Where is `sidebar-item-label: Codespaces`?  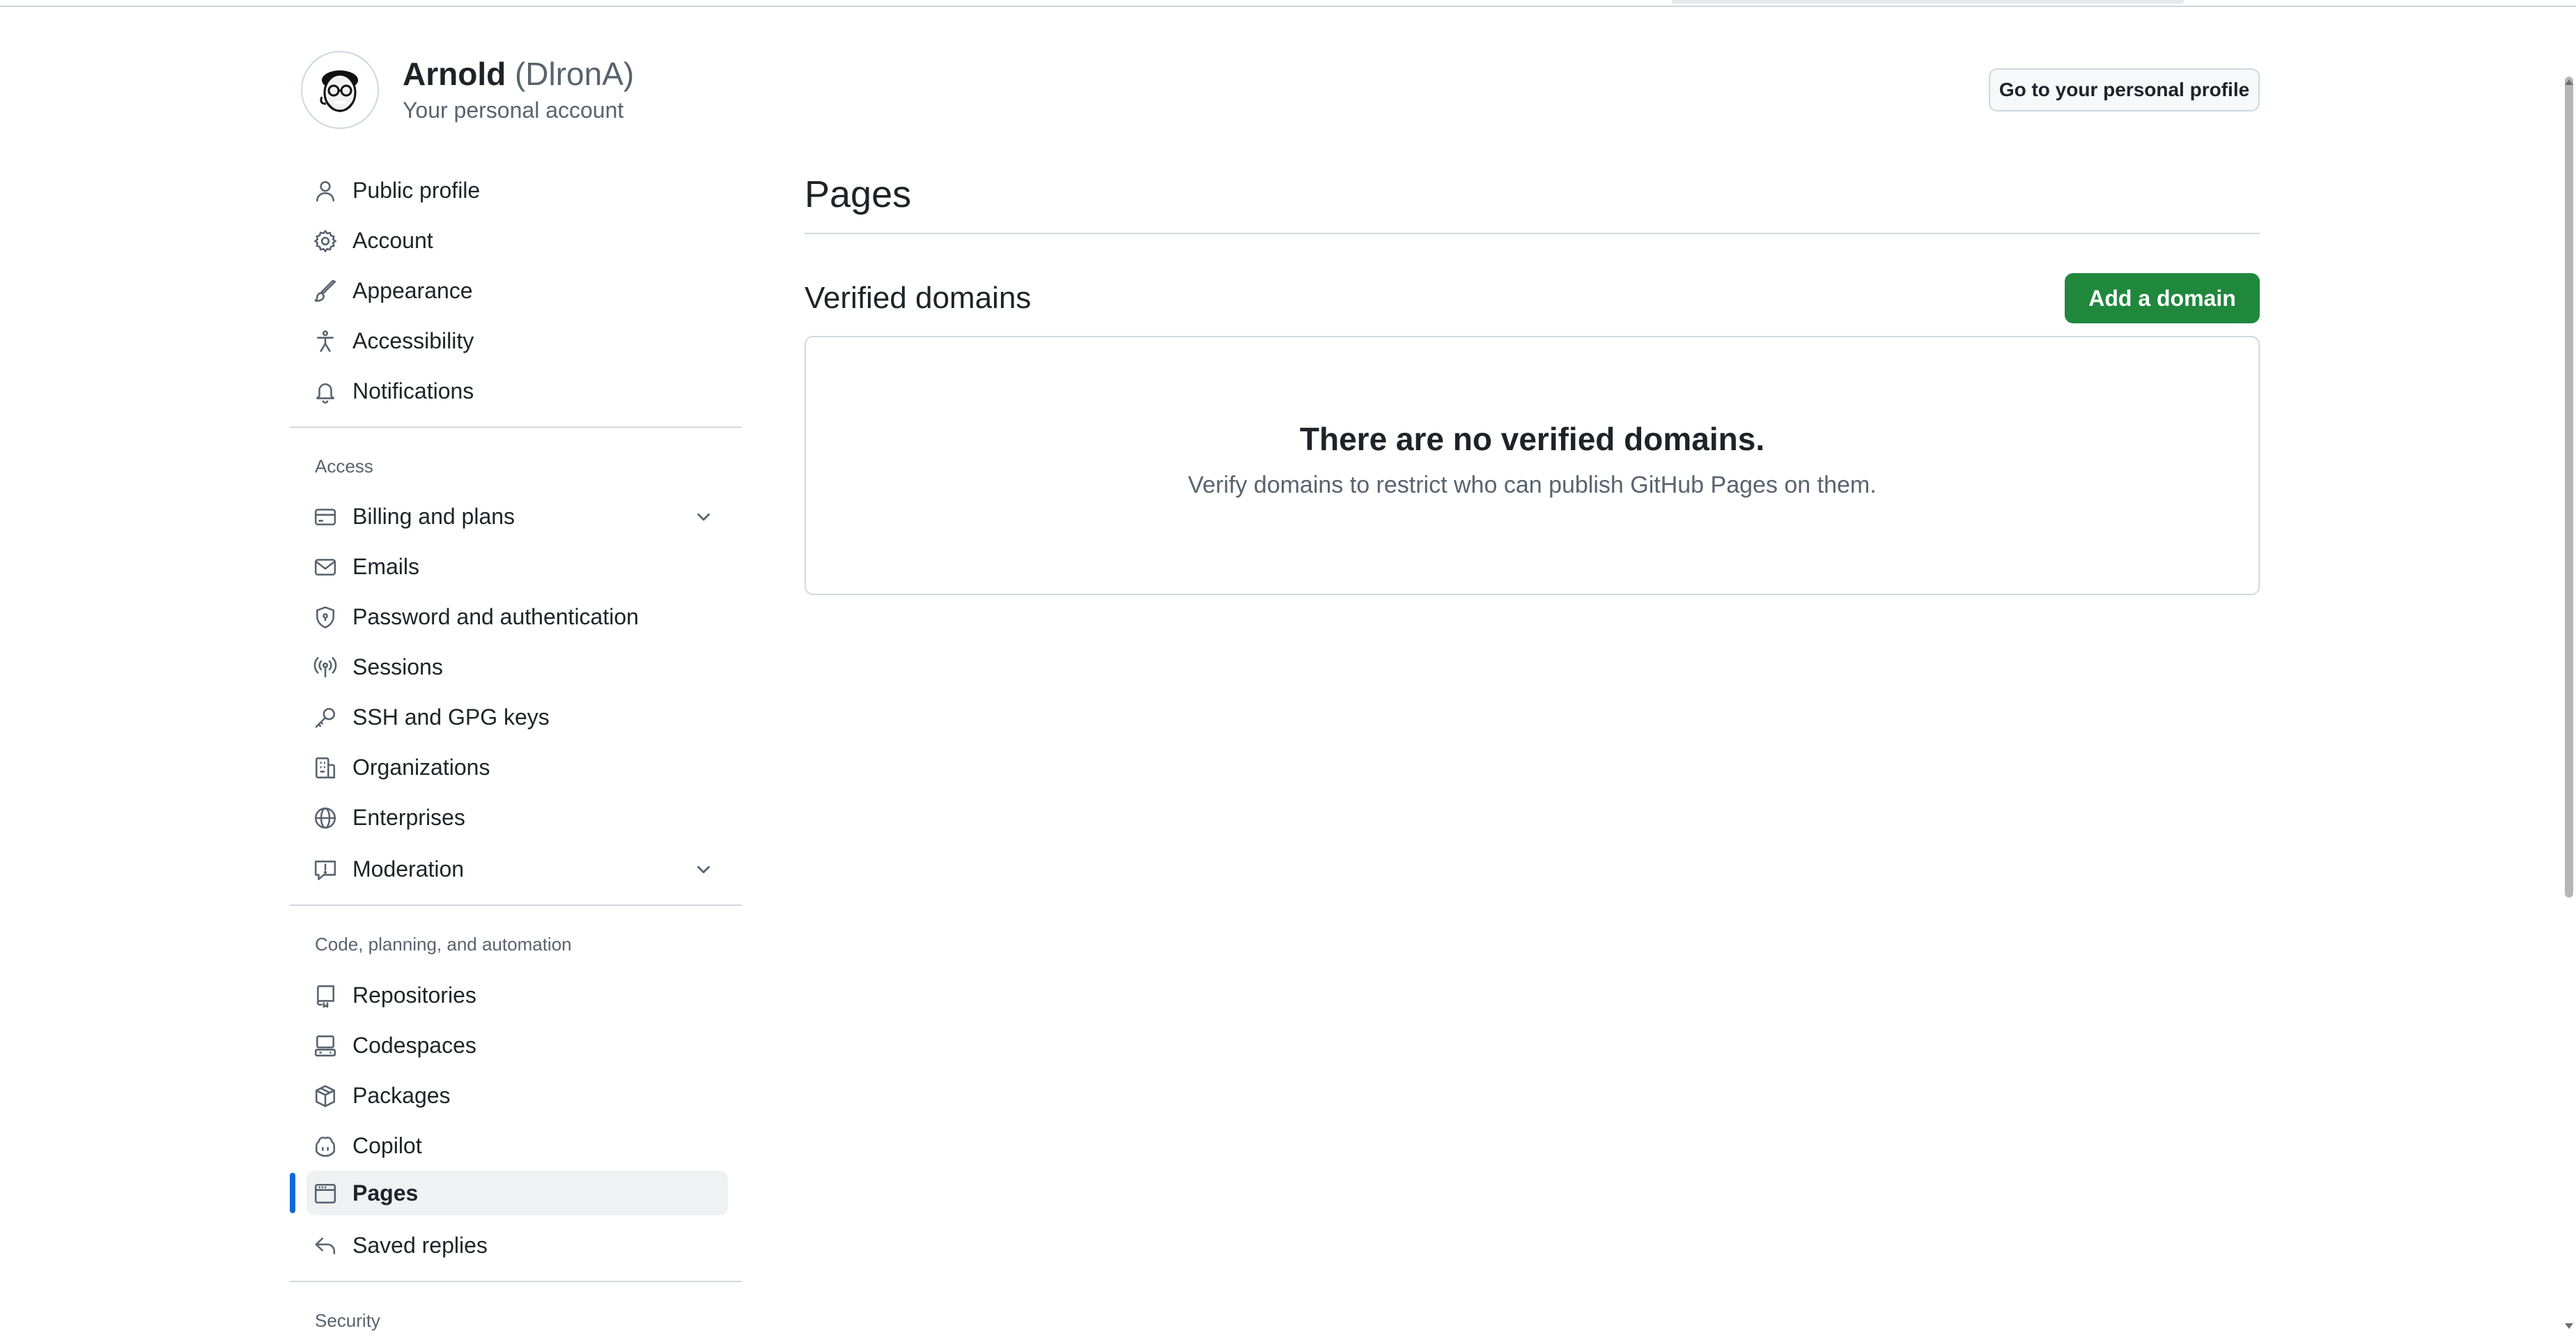
sidebar-item-label: Codespaces is located at coordinates (414, 1045).